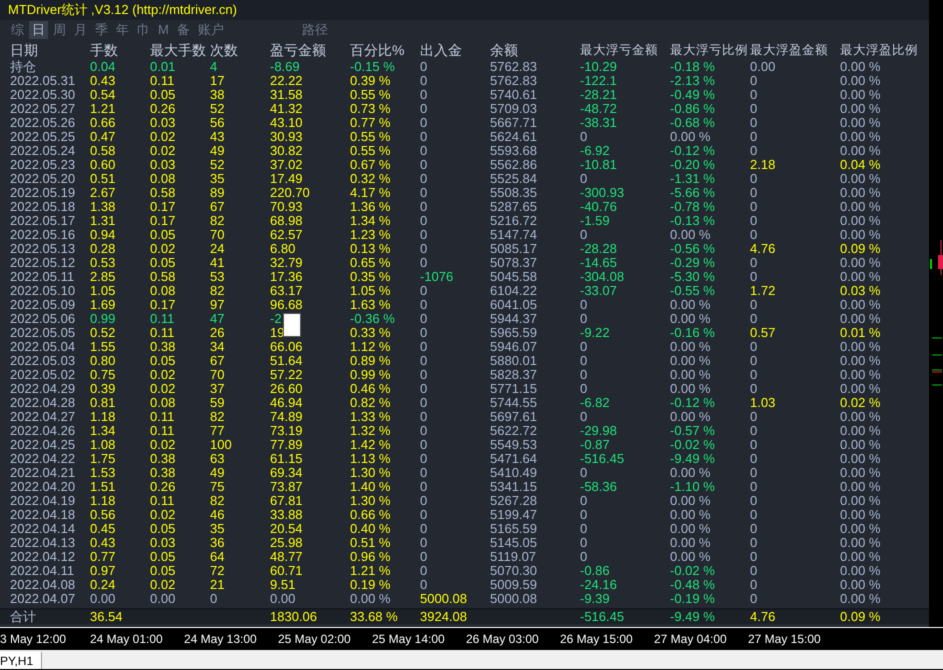 Image resolution: width=943 pixels, height=670 pixels. I want to click on table-cell: 0.00, so click(283, 599).